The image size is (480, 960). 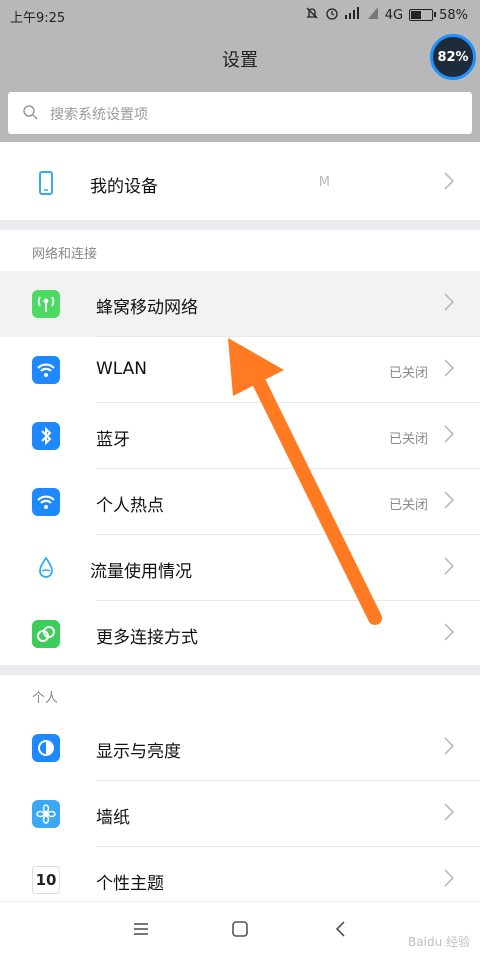 What do you see at coordinates (373, 15) in the screenshot?
I see `signal-2-icon` at bounding box center [373, 15].